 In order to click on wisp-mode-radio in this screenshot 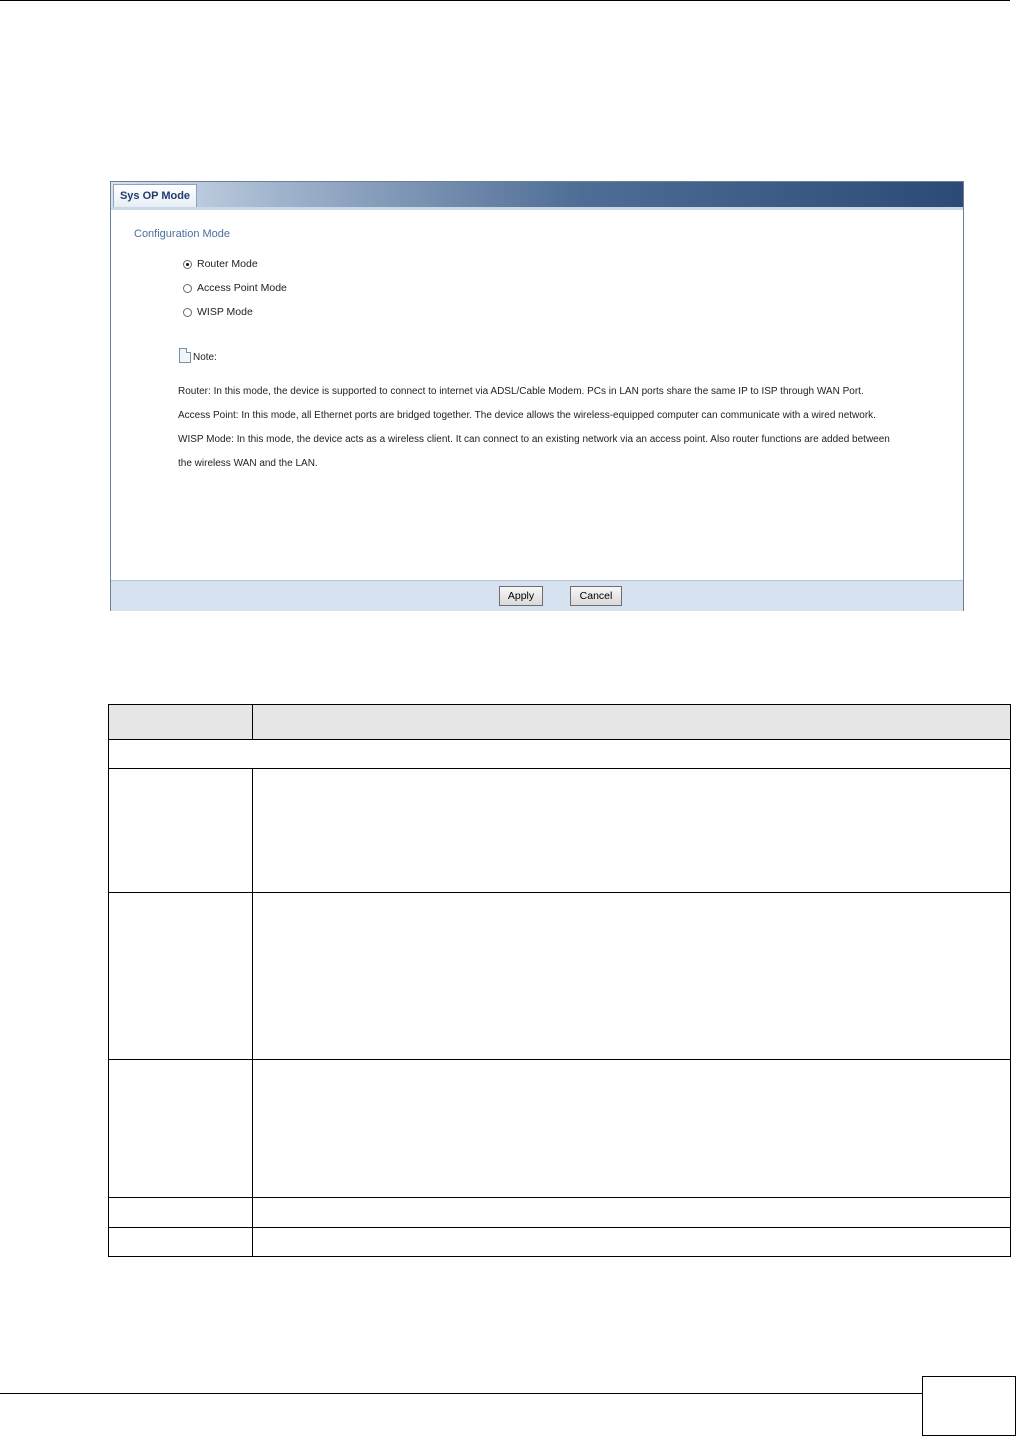, I will do `click(187, 312)`.